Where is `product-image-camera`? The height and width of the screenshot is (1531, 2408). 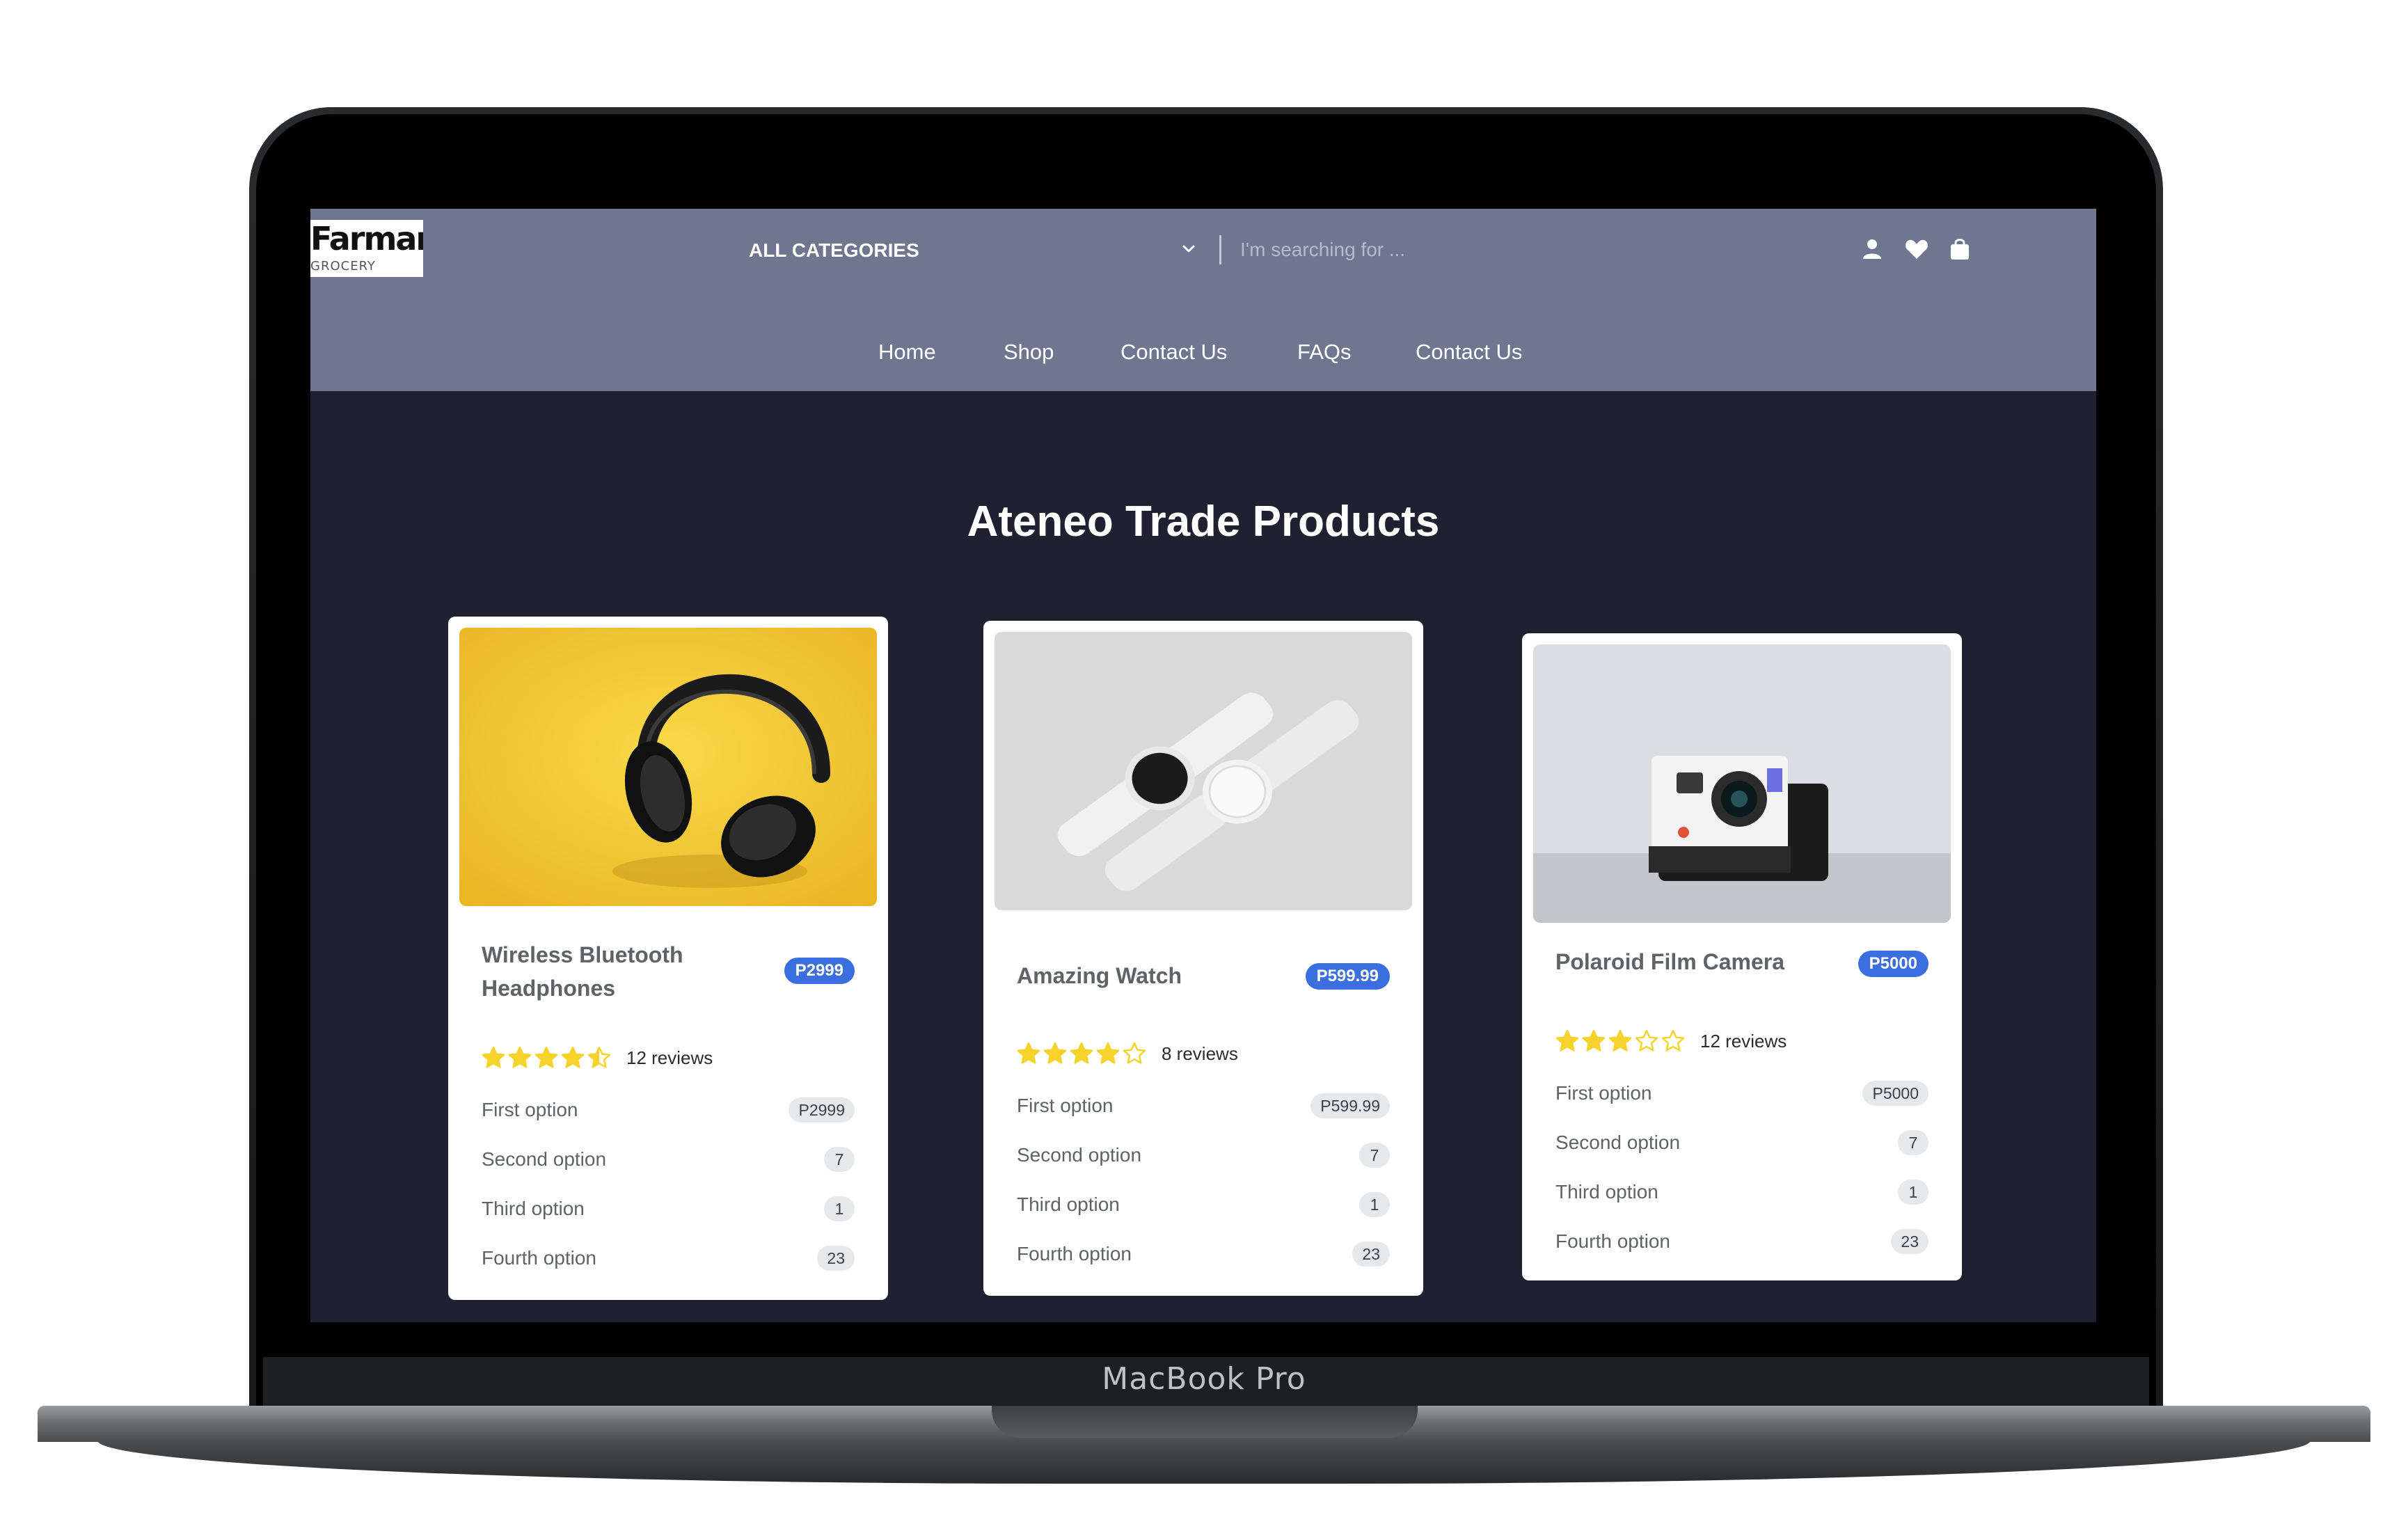 product-image-camera is located at coordinates (1742, 784).